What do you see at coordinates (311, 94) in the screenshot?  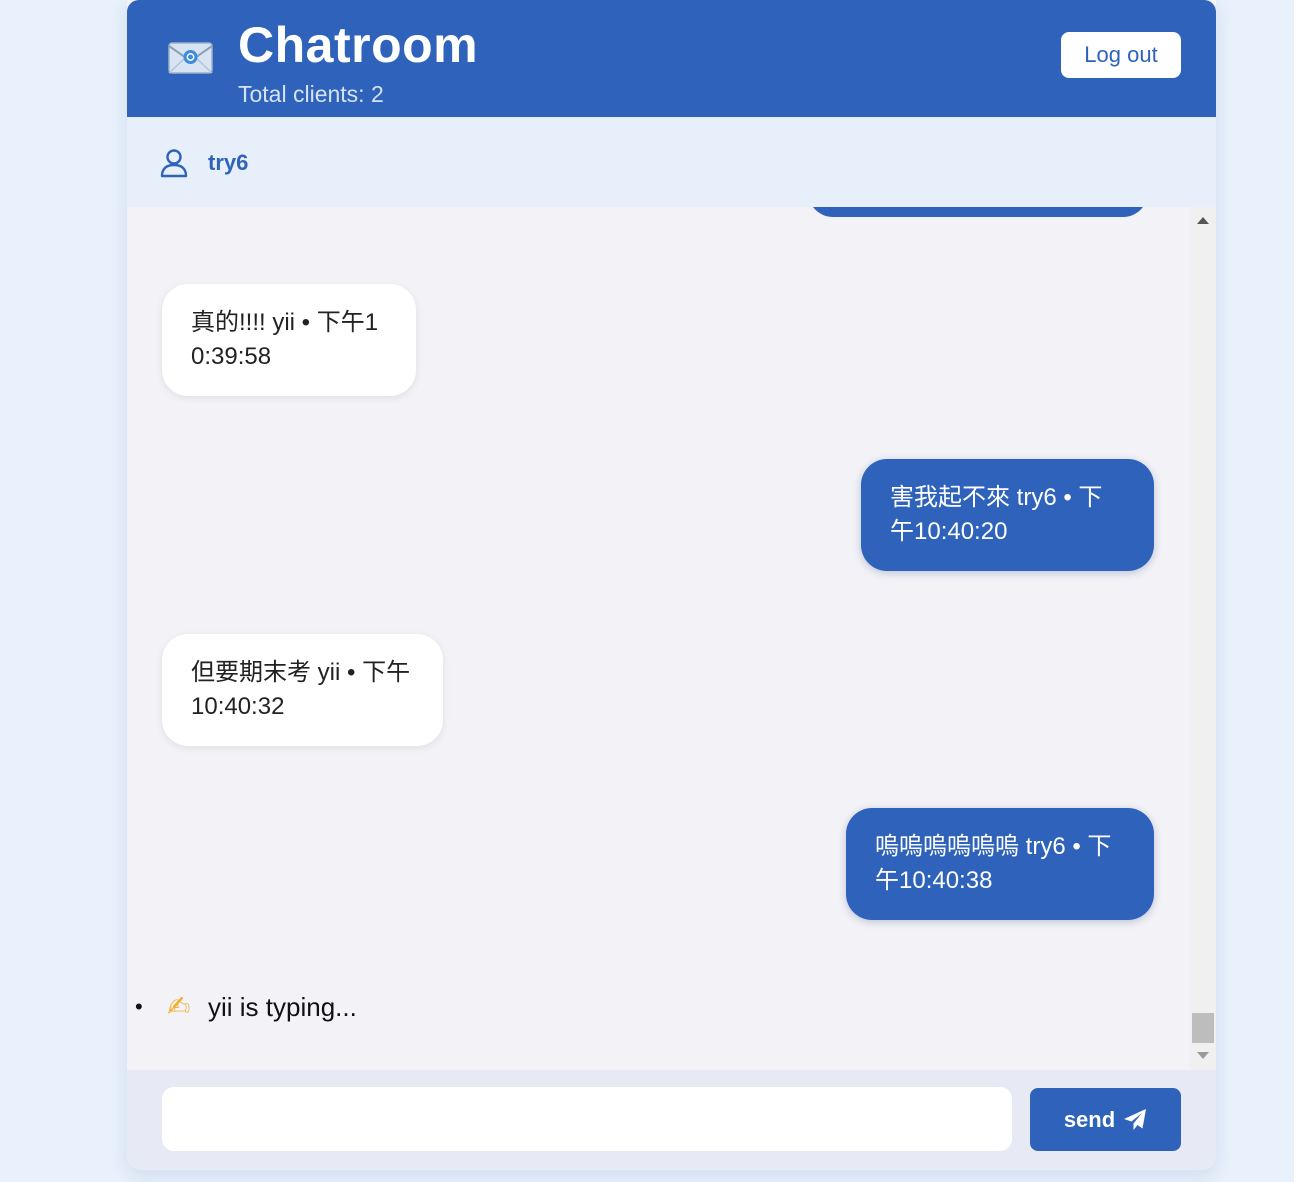 I see `client-count: Total clients: 2` at bounding box center [311, 94].